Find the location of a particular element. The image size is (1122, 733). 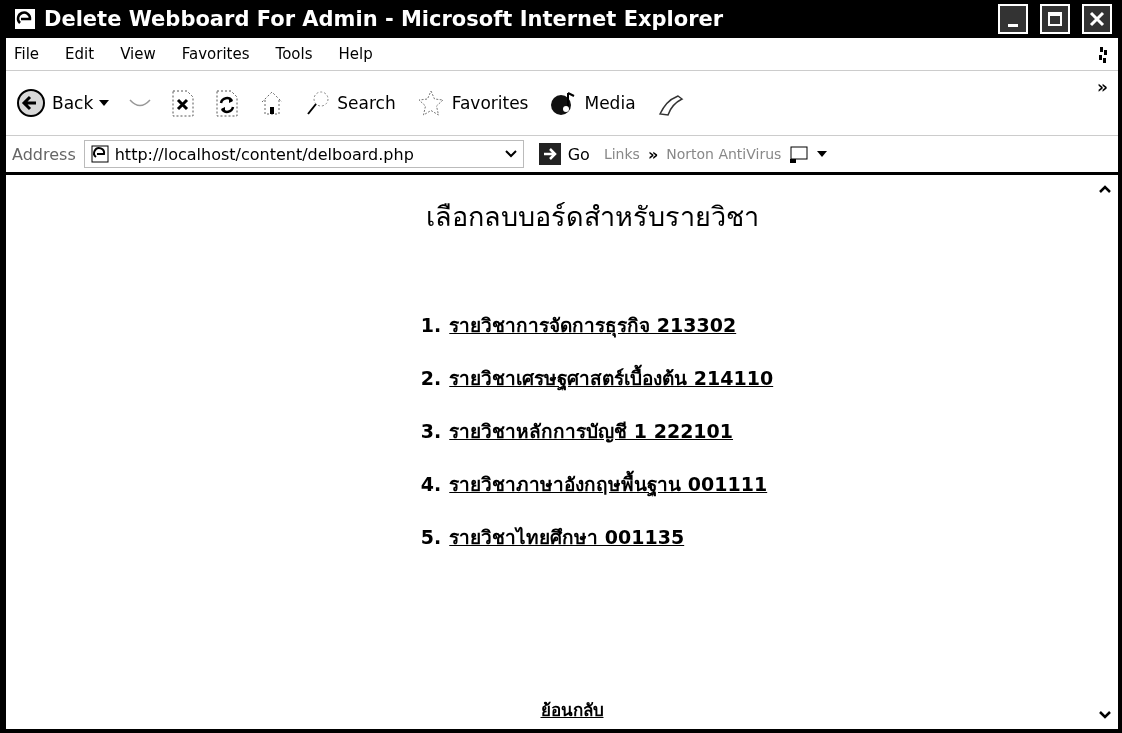

list-number: 2. is located at coordinates (431, 377).